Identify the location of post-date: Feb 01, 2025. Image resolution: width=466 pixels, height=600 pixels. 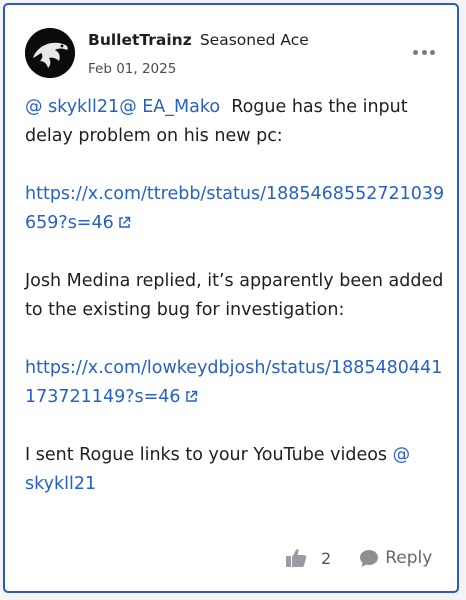
(132, 69).